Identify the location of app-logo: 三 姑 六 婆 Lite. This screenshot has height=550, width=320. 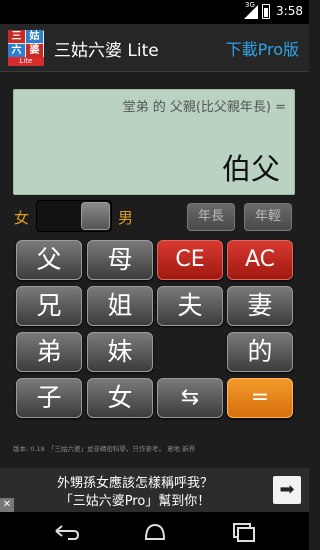
(26, 48).